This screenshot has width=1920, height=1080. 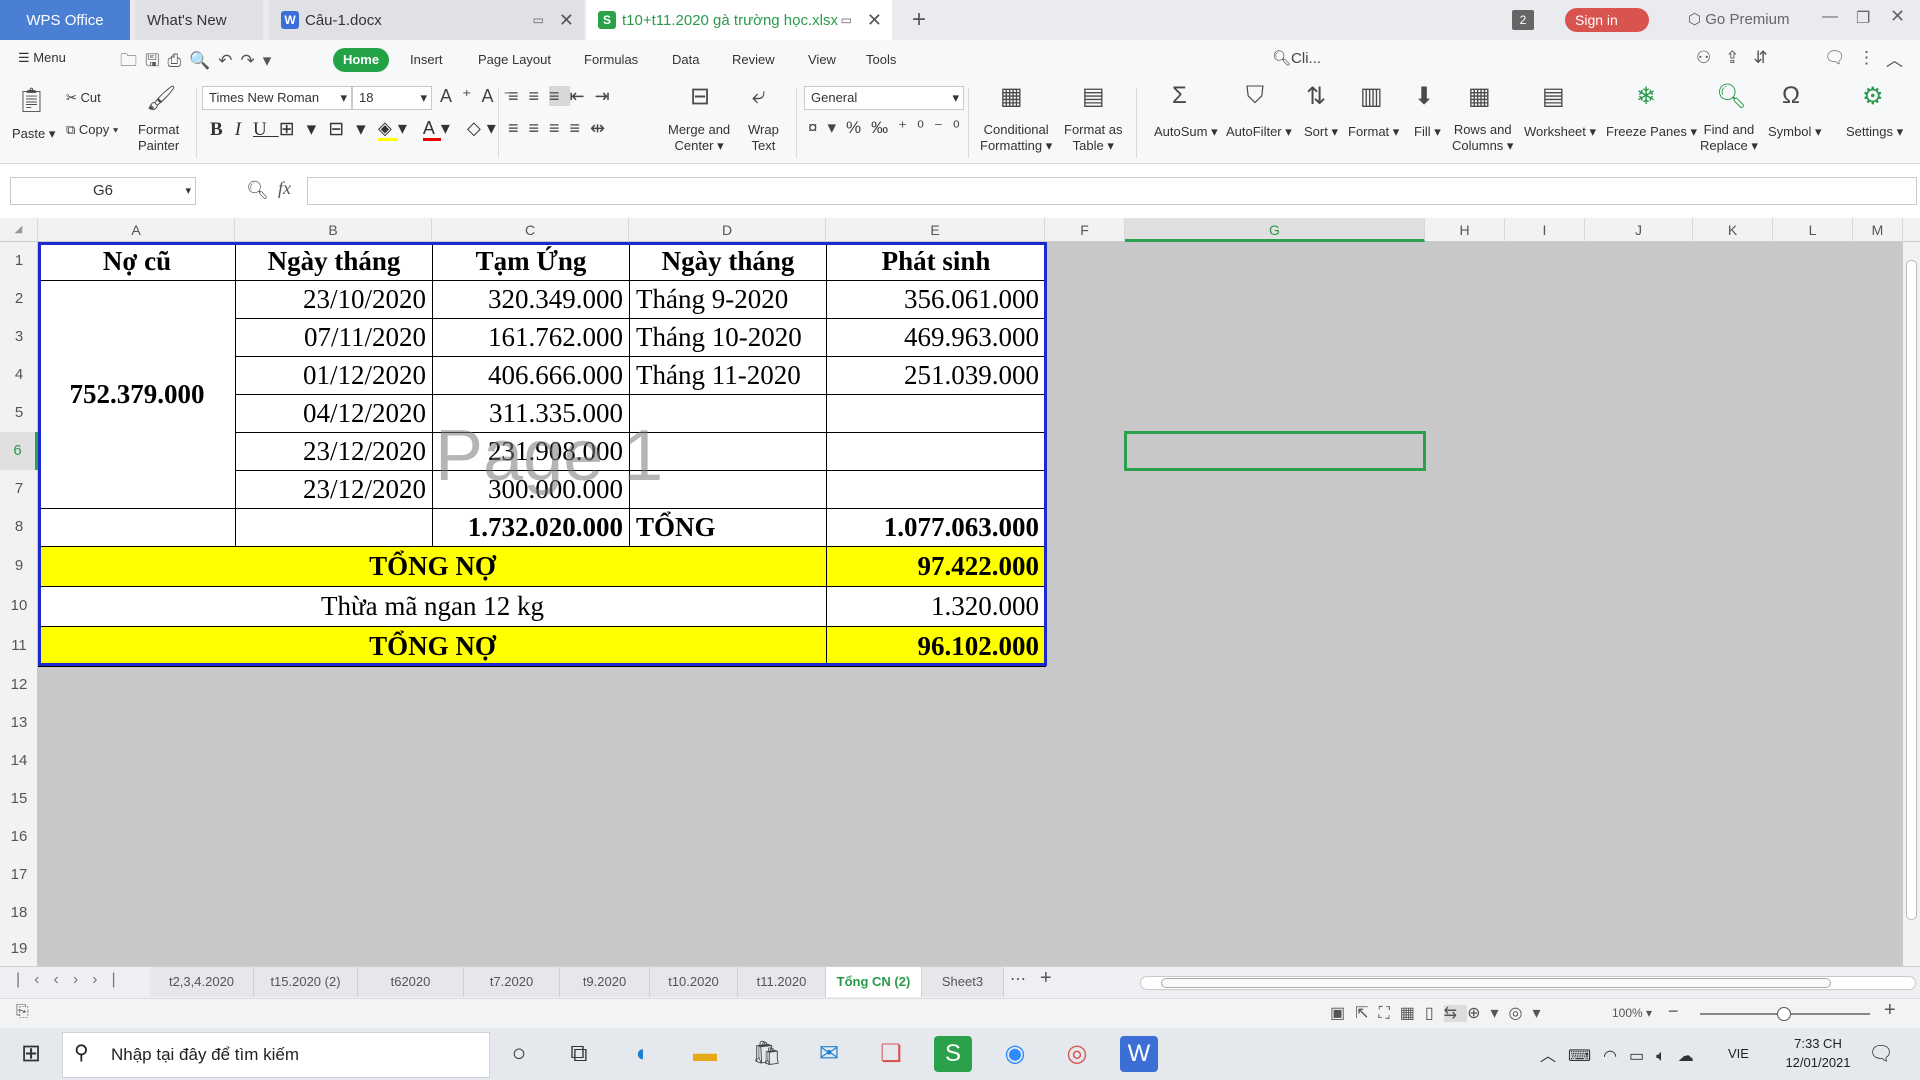 I want to click on comment-icon: 🗨︎, so click(x=1835, y=58).